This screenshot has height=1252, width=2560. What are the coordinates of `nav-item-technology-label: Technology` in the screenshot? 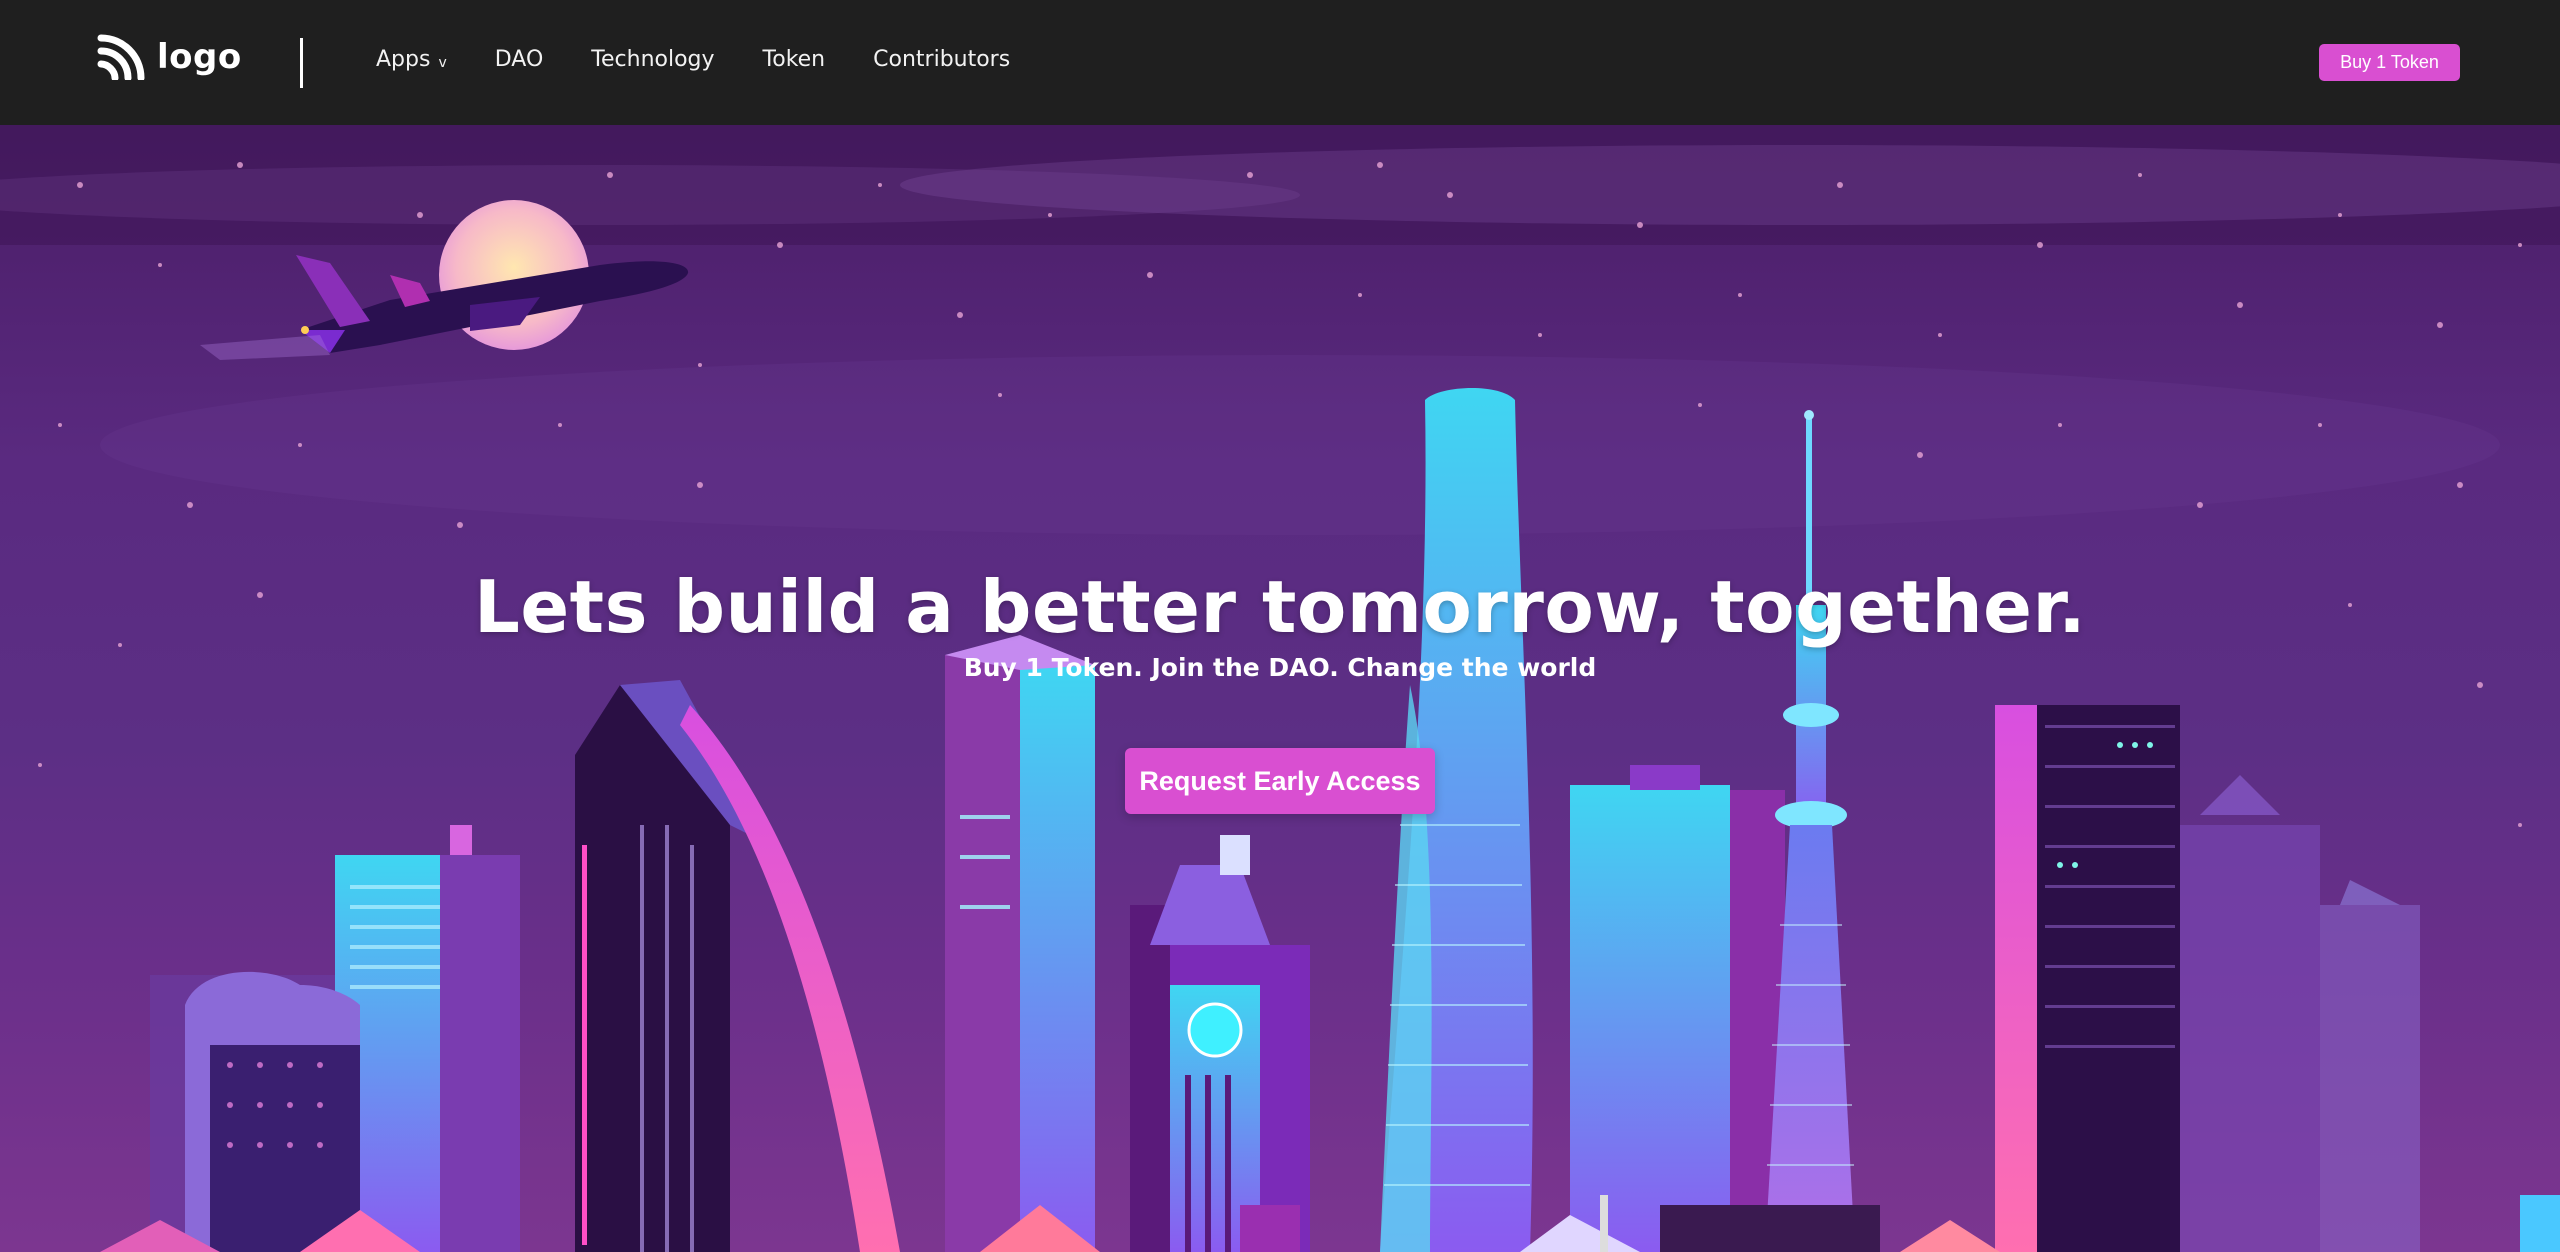 It's located at (653, 59).